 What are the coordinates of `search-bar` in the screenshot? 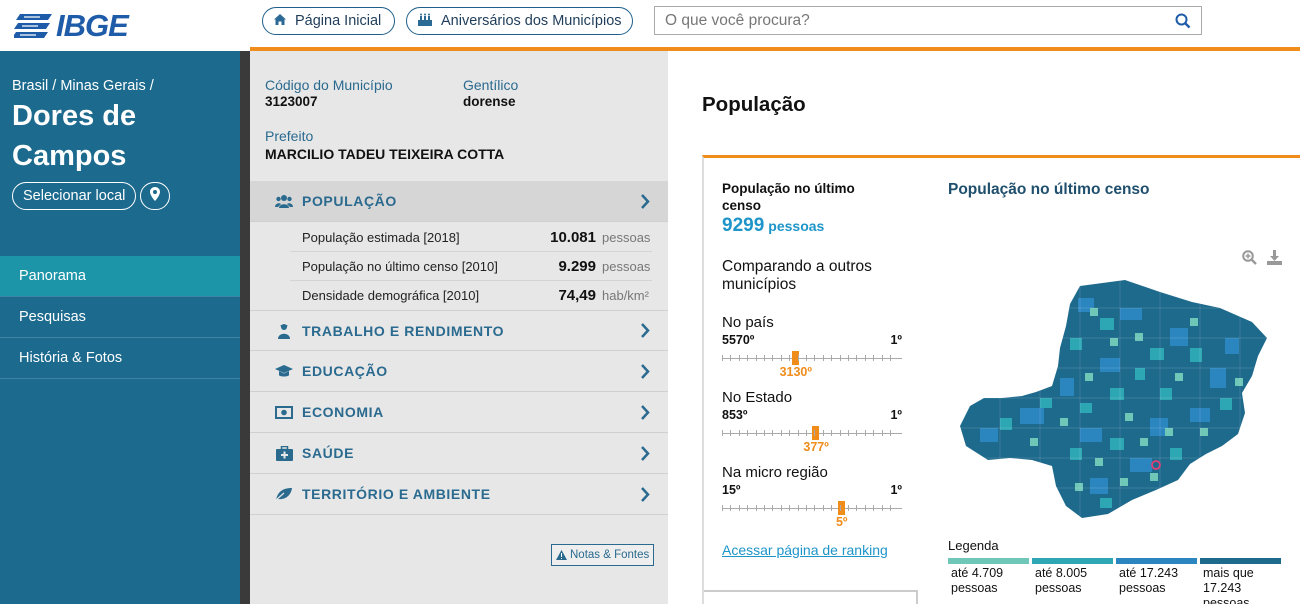 It's located at (928, 20).